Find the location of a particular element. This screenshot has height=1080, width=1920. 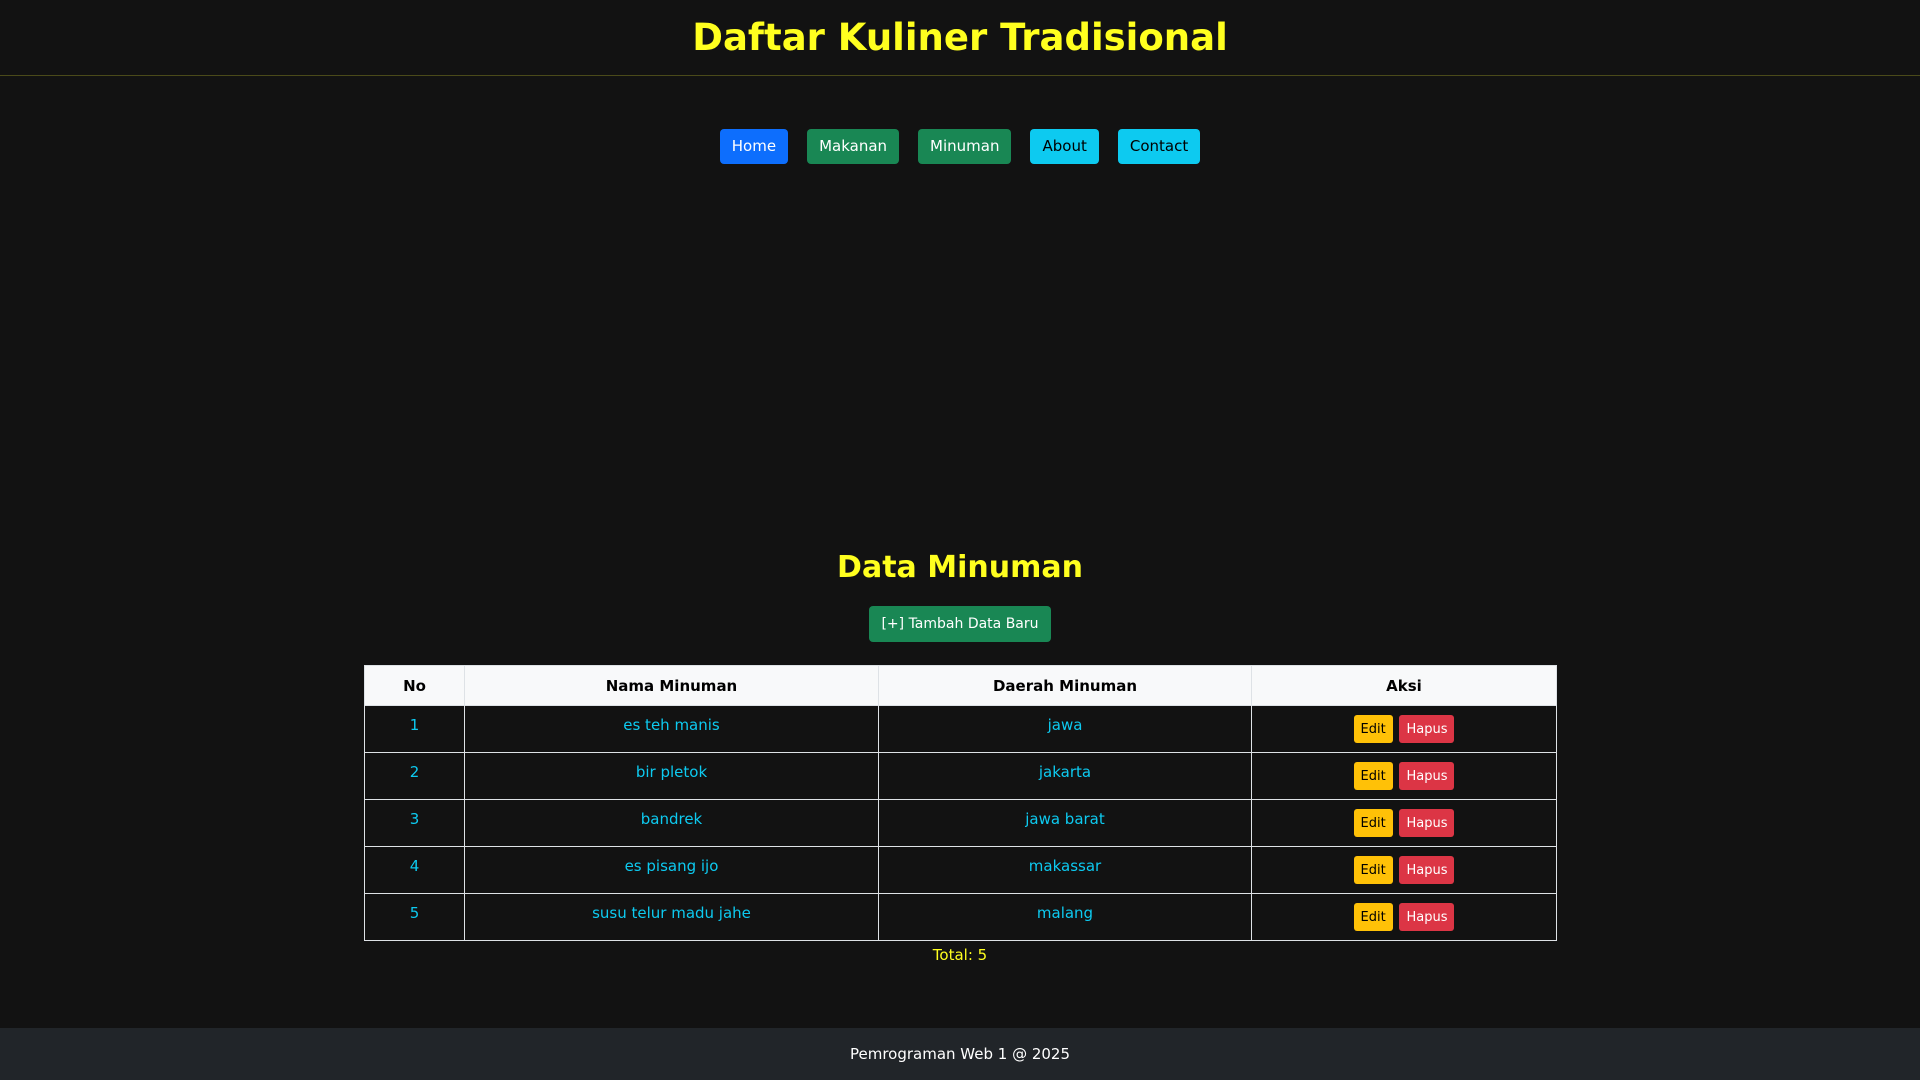

table-row: 2 bir pletok jakarta Edit Hapus is located at coordinates (960, 776).